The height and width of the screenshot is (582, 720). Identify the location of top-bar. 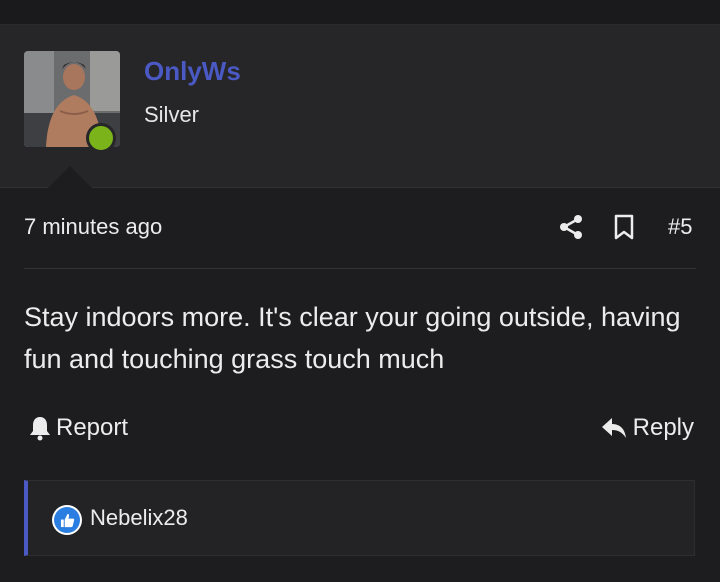
(360, 12).